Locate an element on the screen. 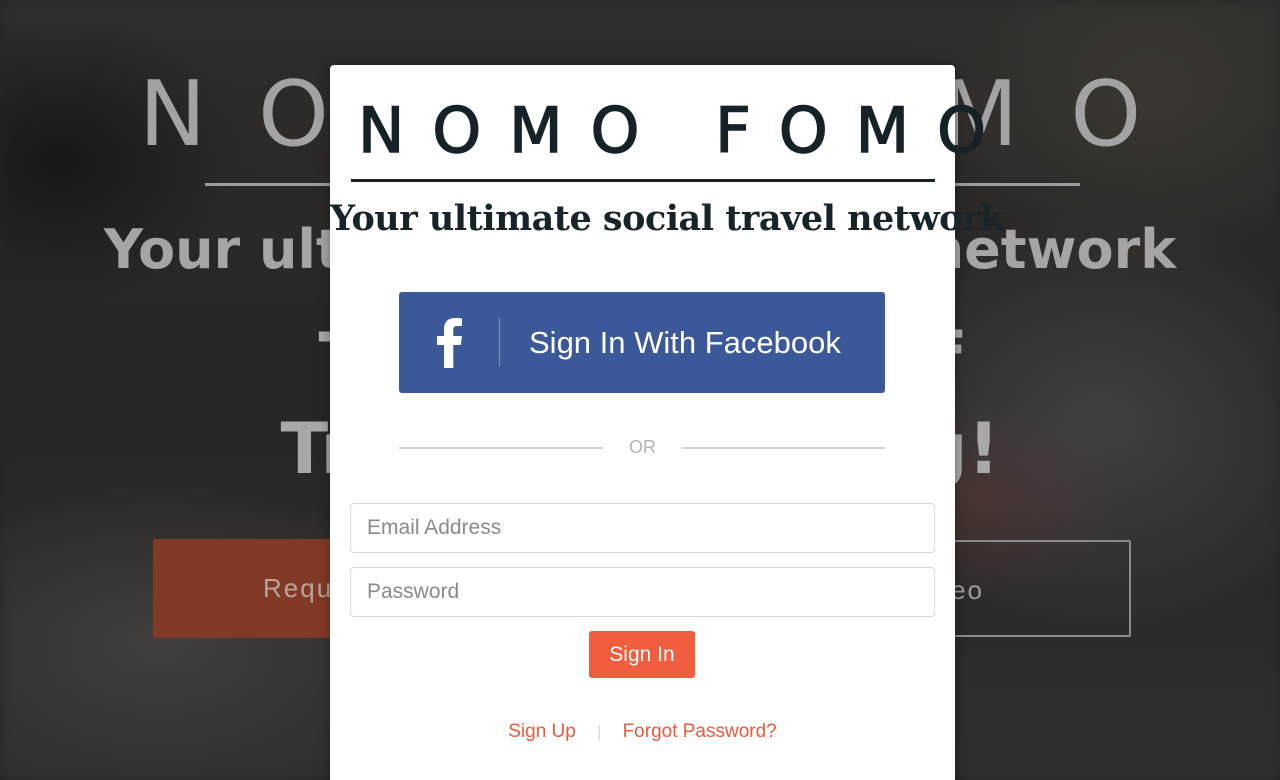 The width and height of the screenshot is (1280, 780). facebook-button-divider is located at coordinates (499, 342).